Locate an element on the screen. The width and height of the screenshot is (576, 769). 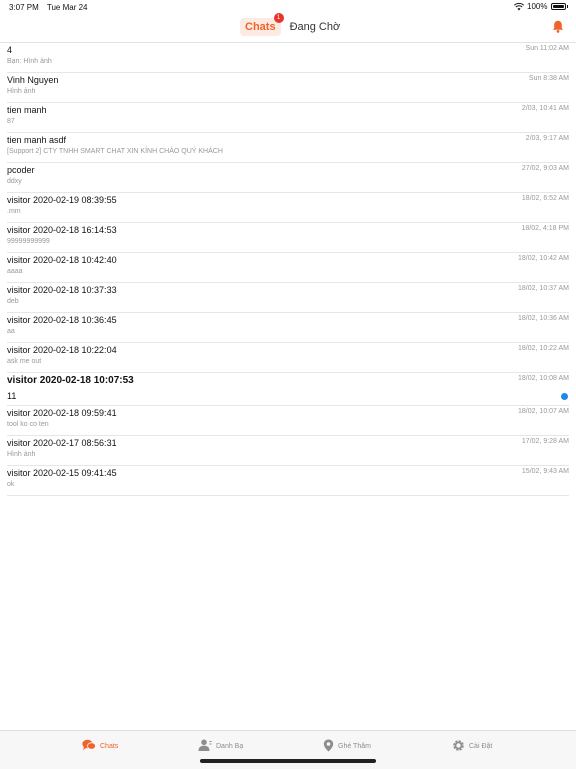
status-time: 3:07 PM is located at coordinates (24, 7).